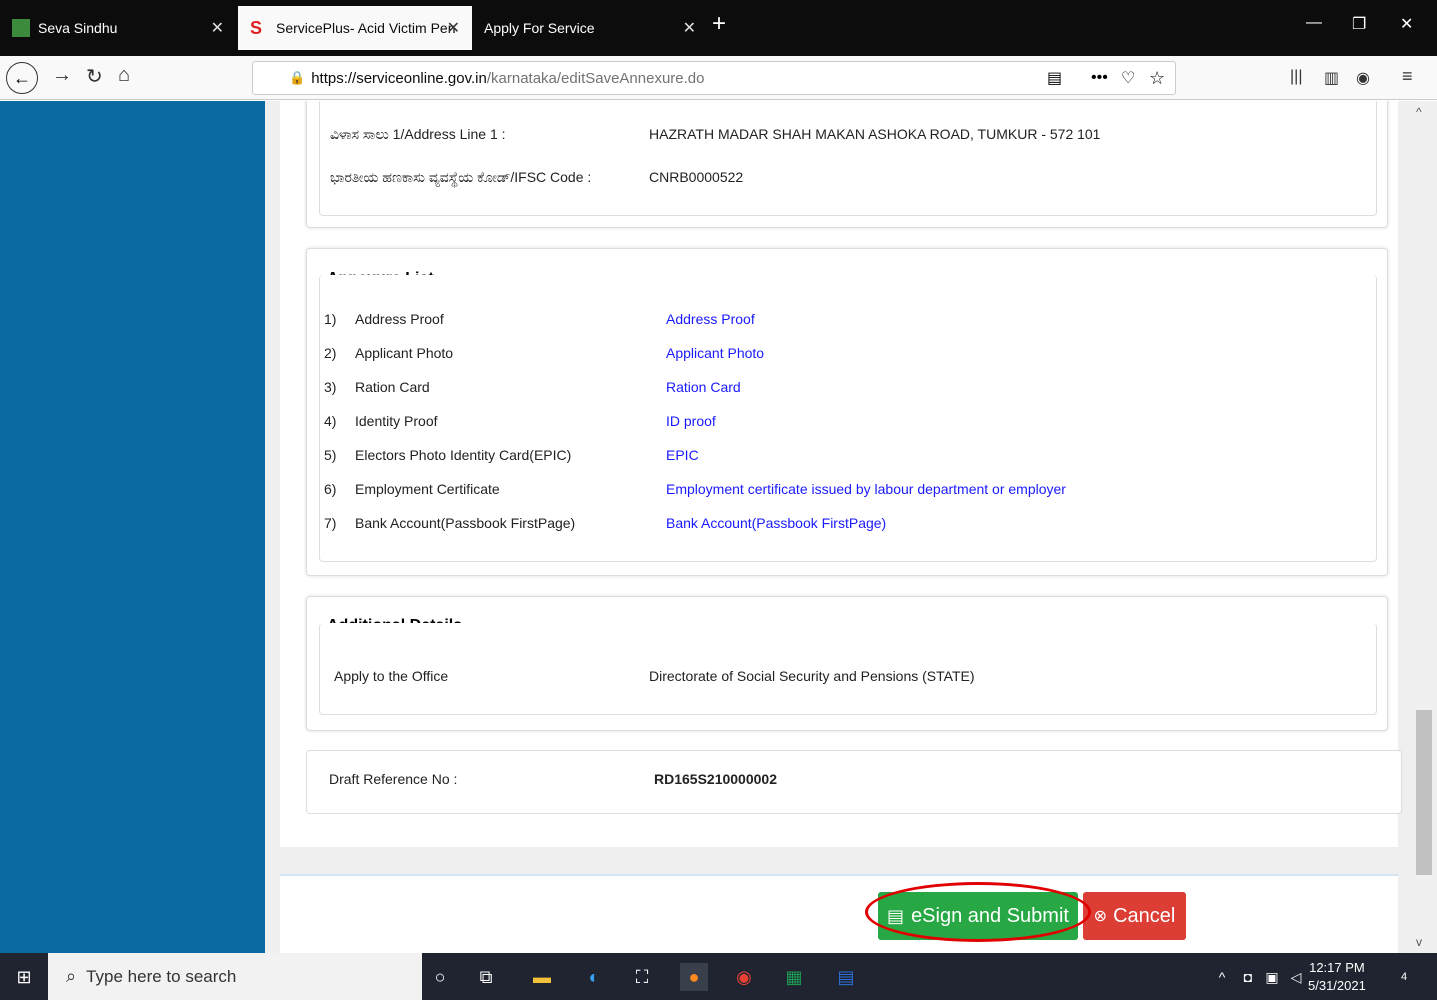 The width and height of the screenshot is (1437, 1000). I want to click on chrome-icon: ◉, so click(744, 977).